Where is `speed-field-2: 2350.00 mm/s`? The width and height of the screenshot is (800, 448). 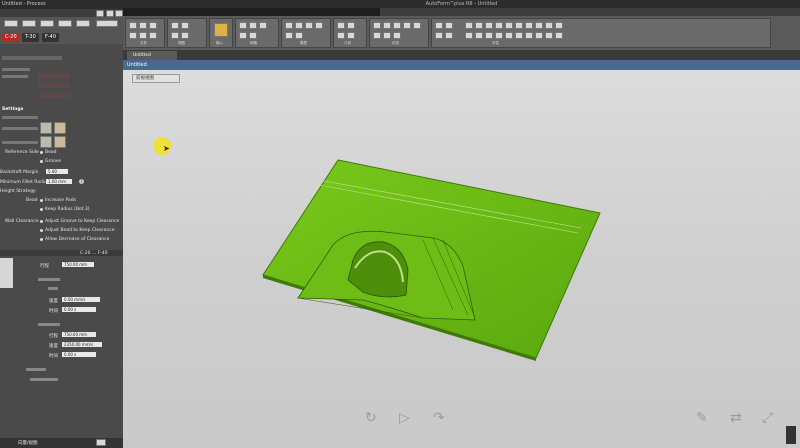 speed-field-2: 2350.00 mm/s is located at coordinates (82, 344).